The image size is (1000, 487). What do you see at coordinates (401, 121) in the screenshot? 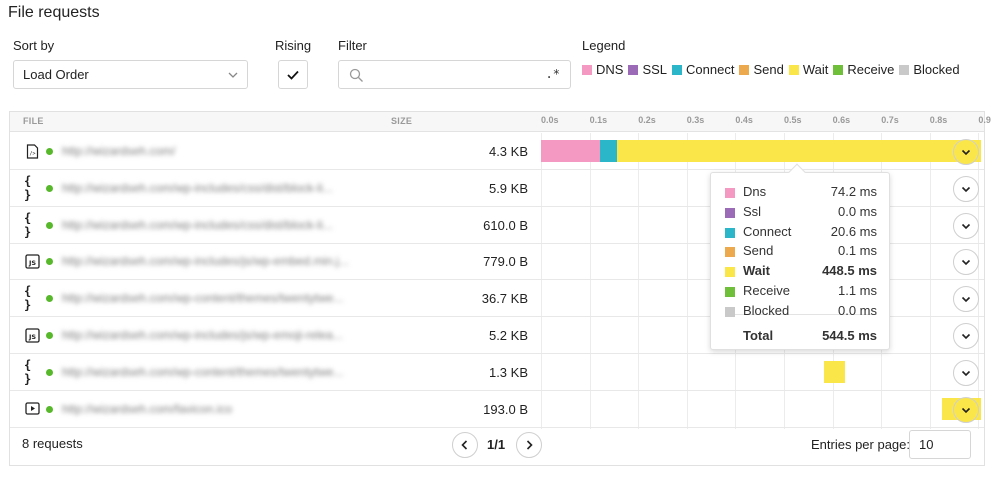
I see `column-header-size: SIZE` at bounding box center [401, 121].